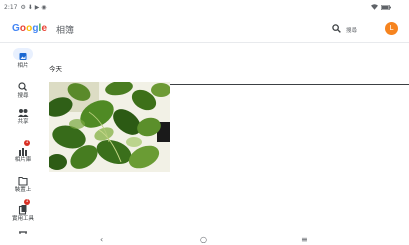 This screenshot has width=409, height=245. Describe the element at coordinates (204, 28) in the screenshot. I see `app-header: Google 相簿 搜尋 L` at that location.